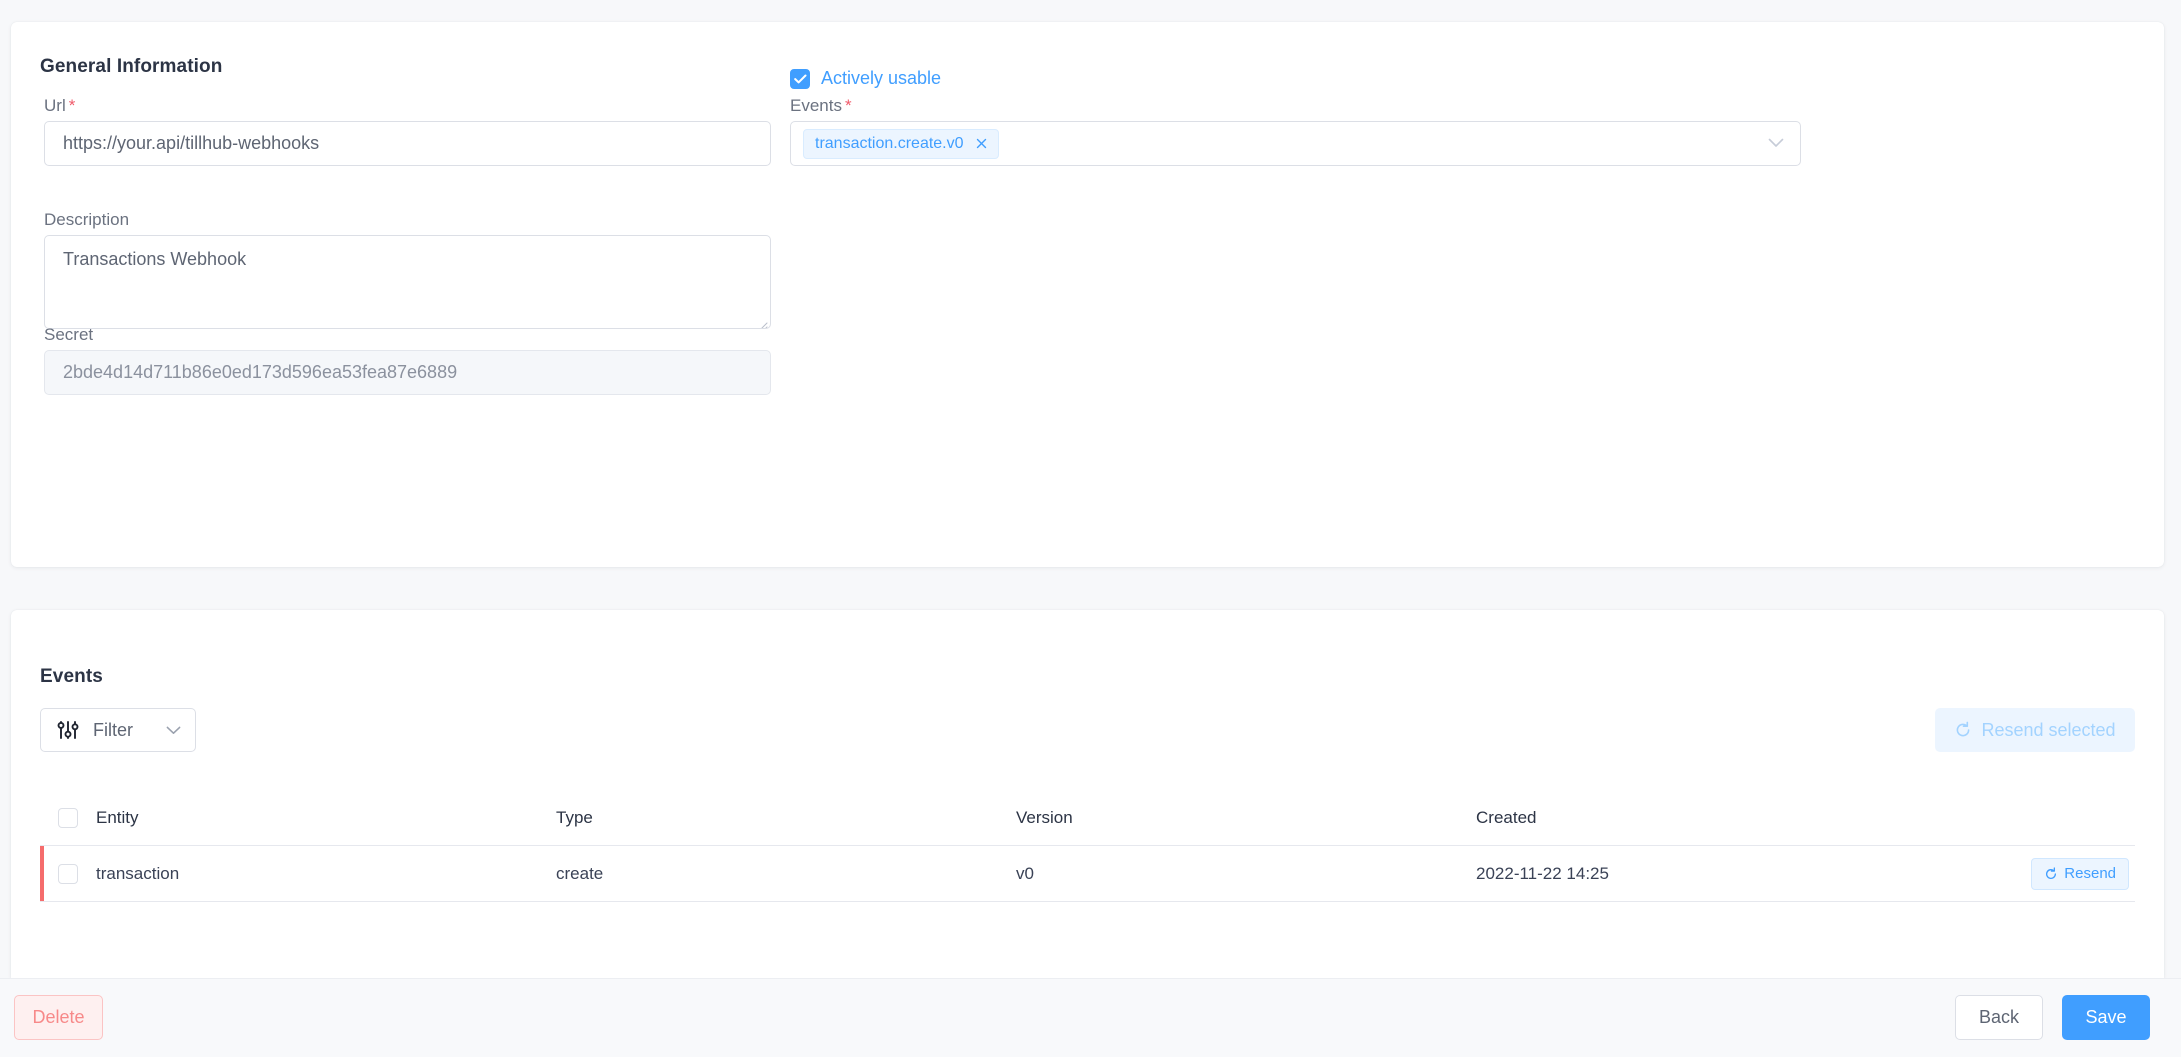  What do you see at coordinates (155, 259) in the screenshot?
I see `description-textarea-value: Transactions Webhook` at bounding box center [155, 259].